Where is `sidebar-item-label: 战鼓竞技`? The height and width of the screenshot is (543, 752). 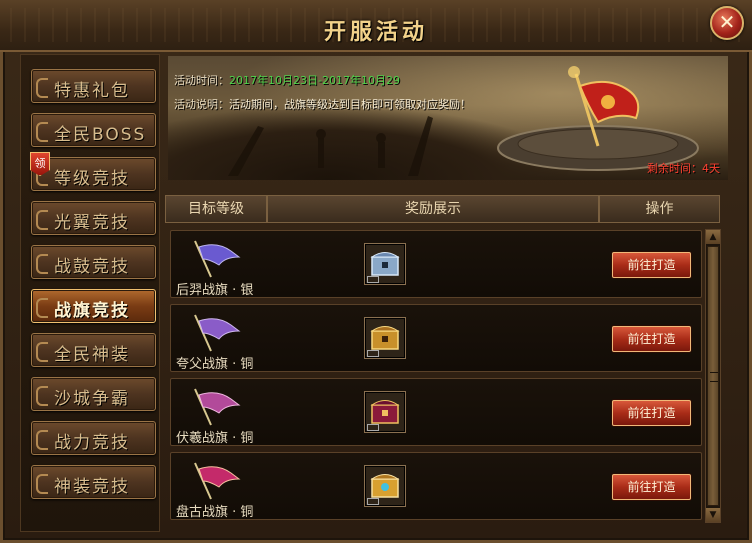 sidebar-item-label: 战鼓竞技 is located at coordinates (92, 267).